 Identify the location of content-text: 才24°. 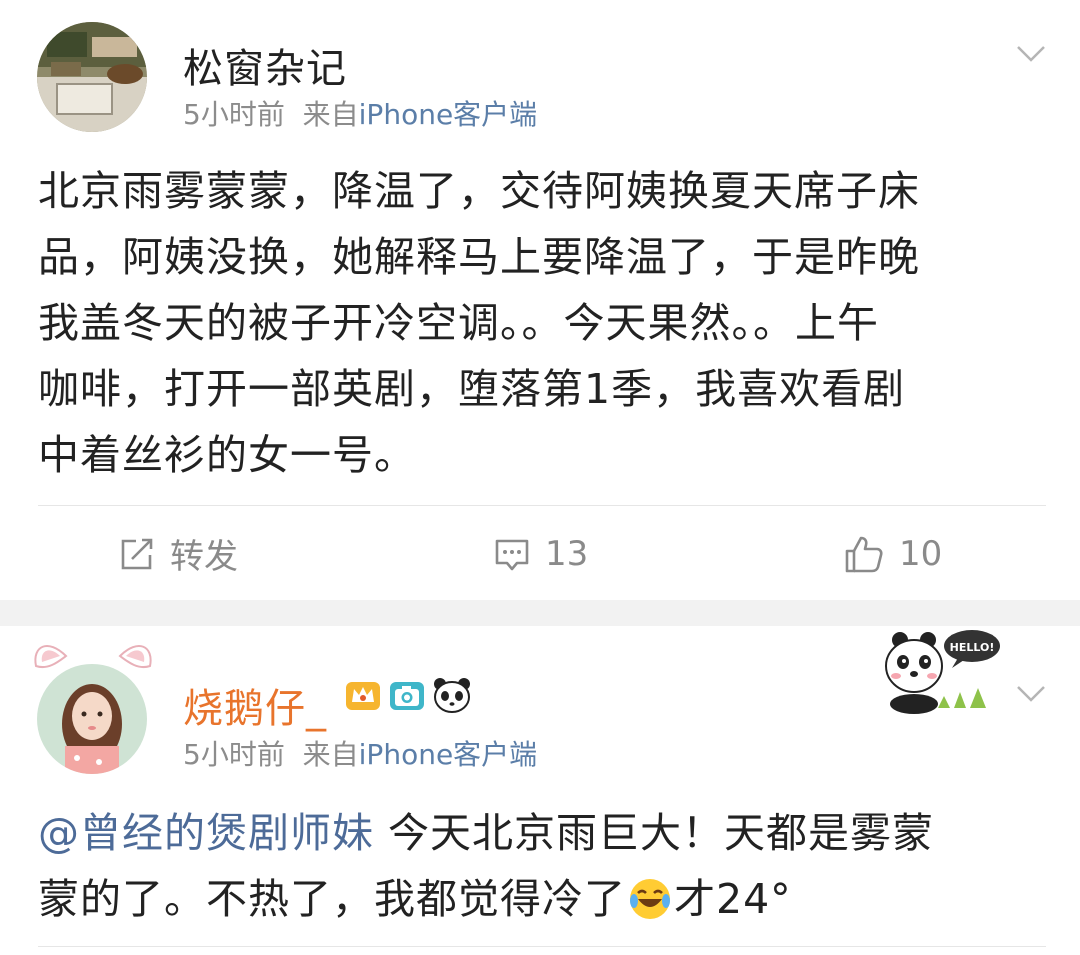
(733, 899).